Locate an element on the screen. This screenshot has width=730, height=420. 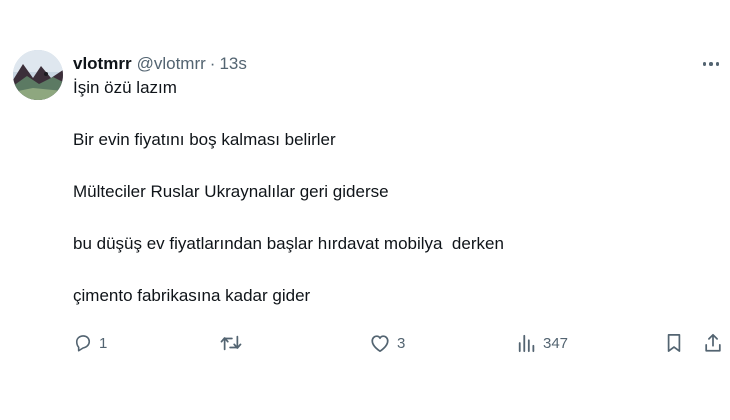
views-count: 347 is located at coordinates (556, 343).